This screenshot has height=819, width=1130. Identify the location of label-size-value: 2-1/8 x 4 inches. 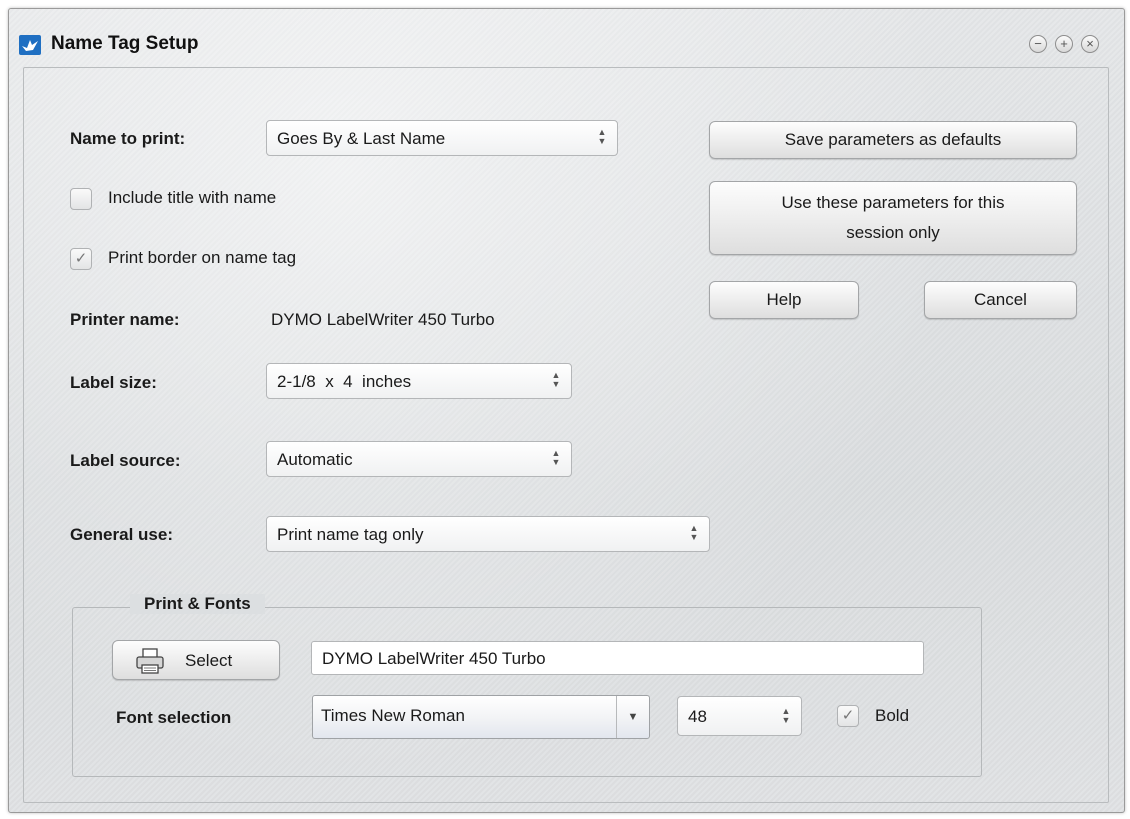
(344, 381).